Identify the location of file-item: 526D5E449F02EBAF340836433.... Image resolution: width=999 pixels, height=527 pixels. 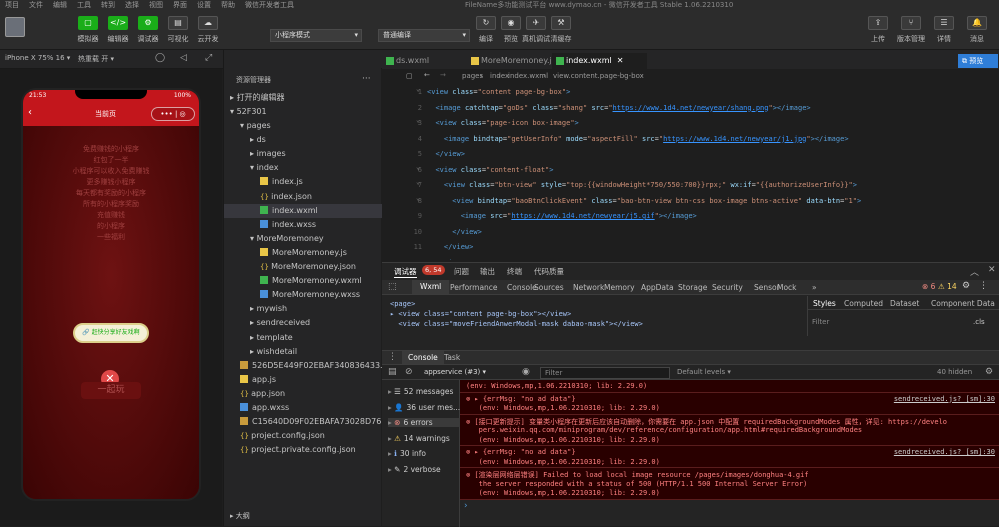
(306, 366).